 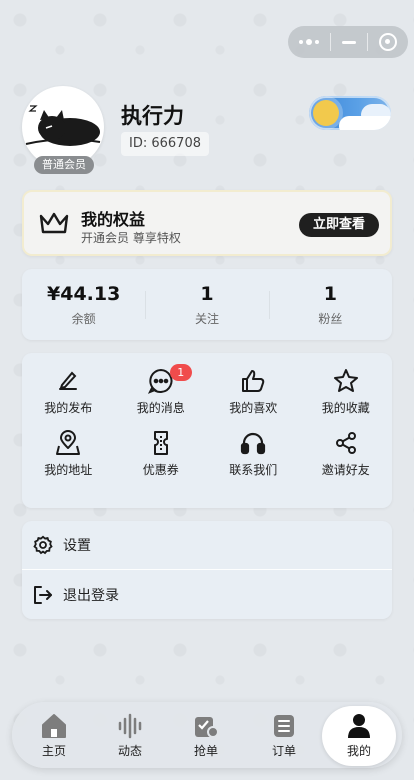 I want to click on share-icon, so click(x=346, y=443).